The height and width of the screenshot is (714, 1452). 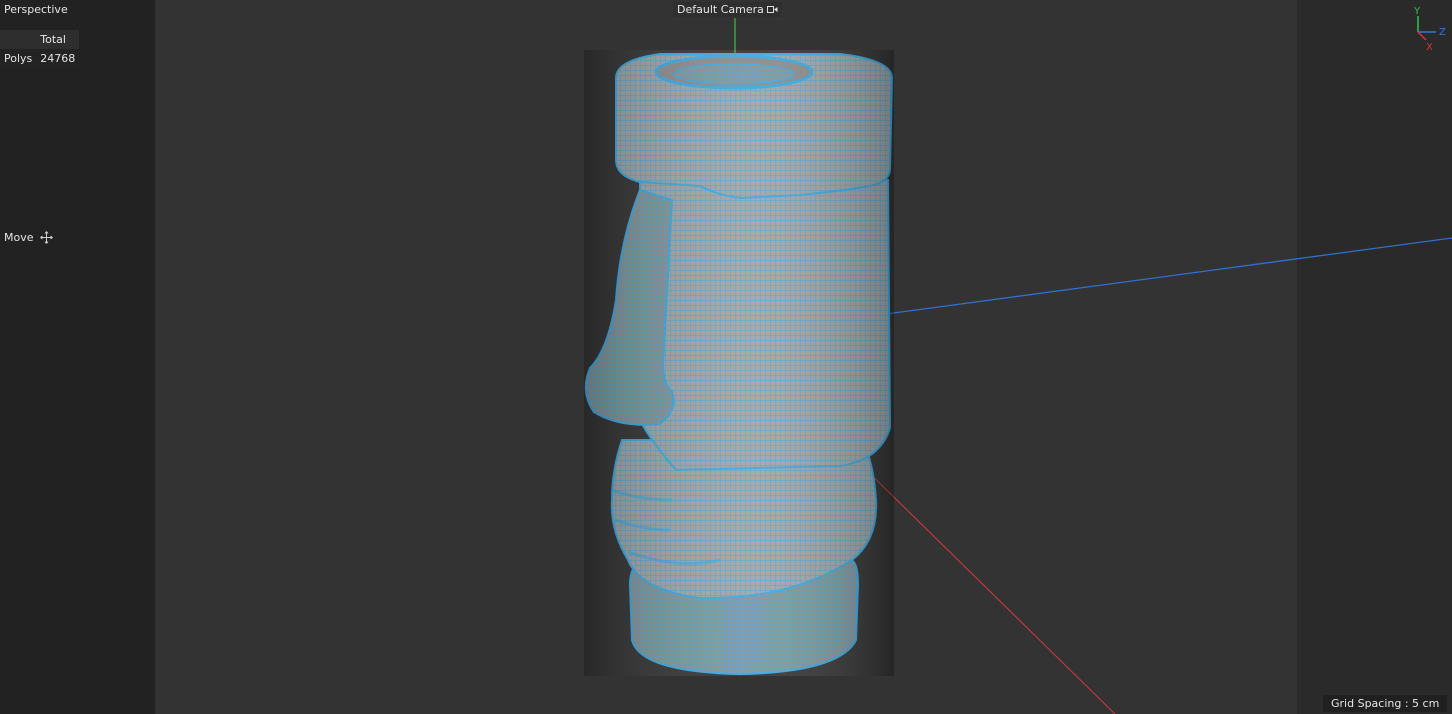 What do you see at coordinates (19, 237) in the screenshot?
I see `tool-label: Move` at bounding box center [19, 237].